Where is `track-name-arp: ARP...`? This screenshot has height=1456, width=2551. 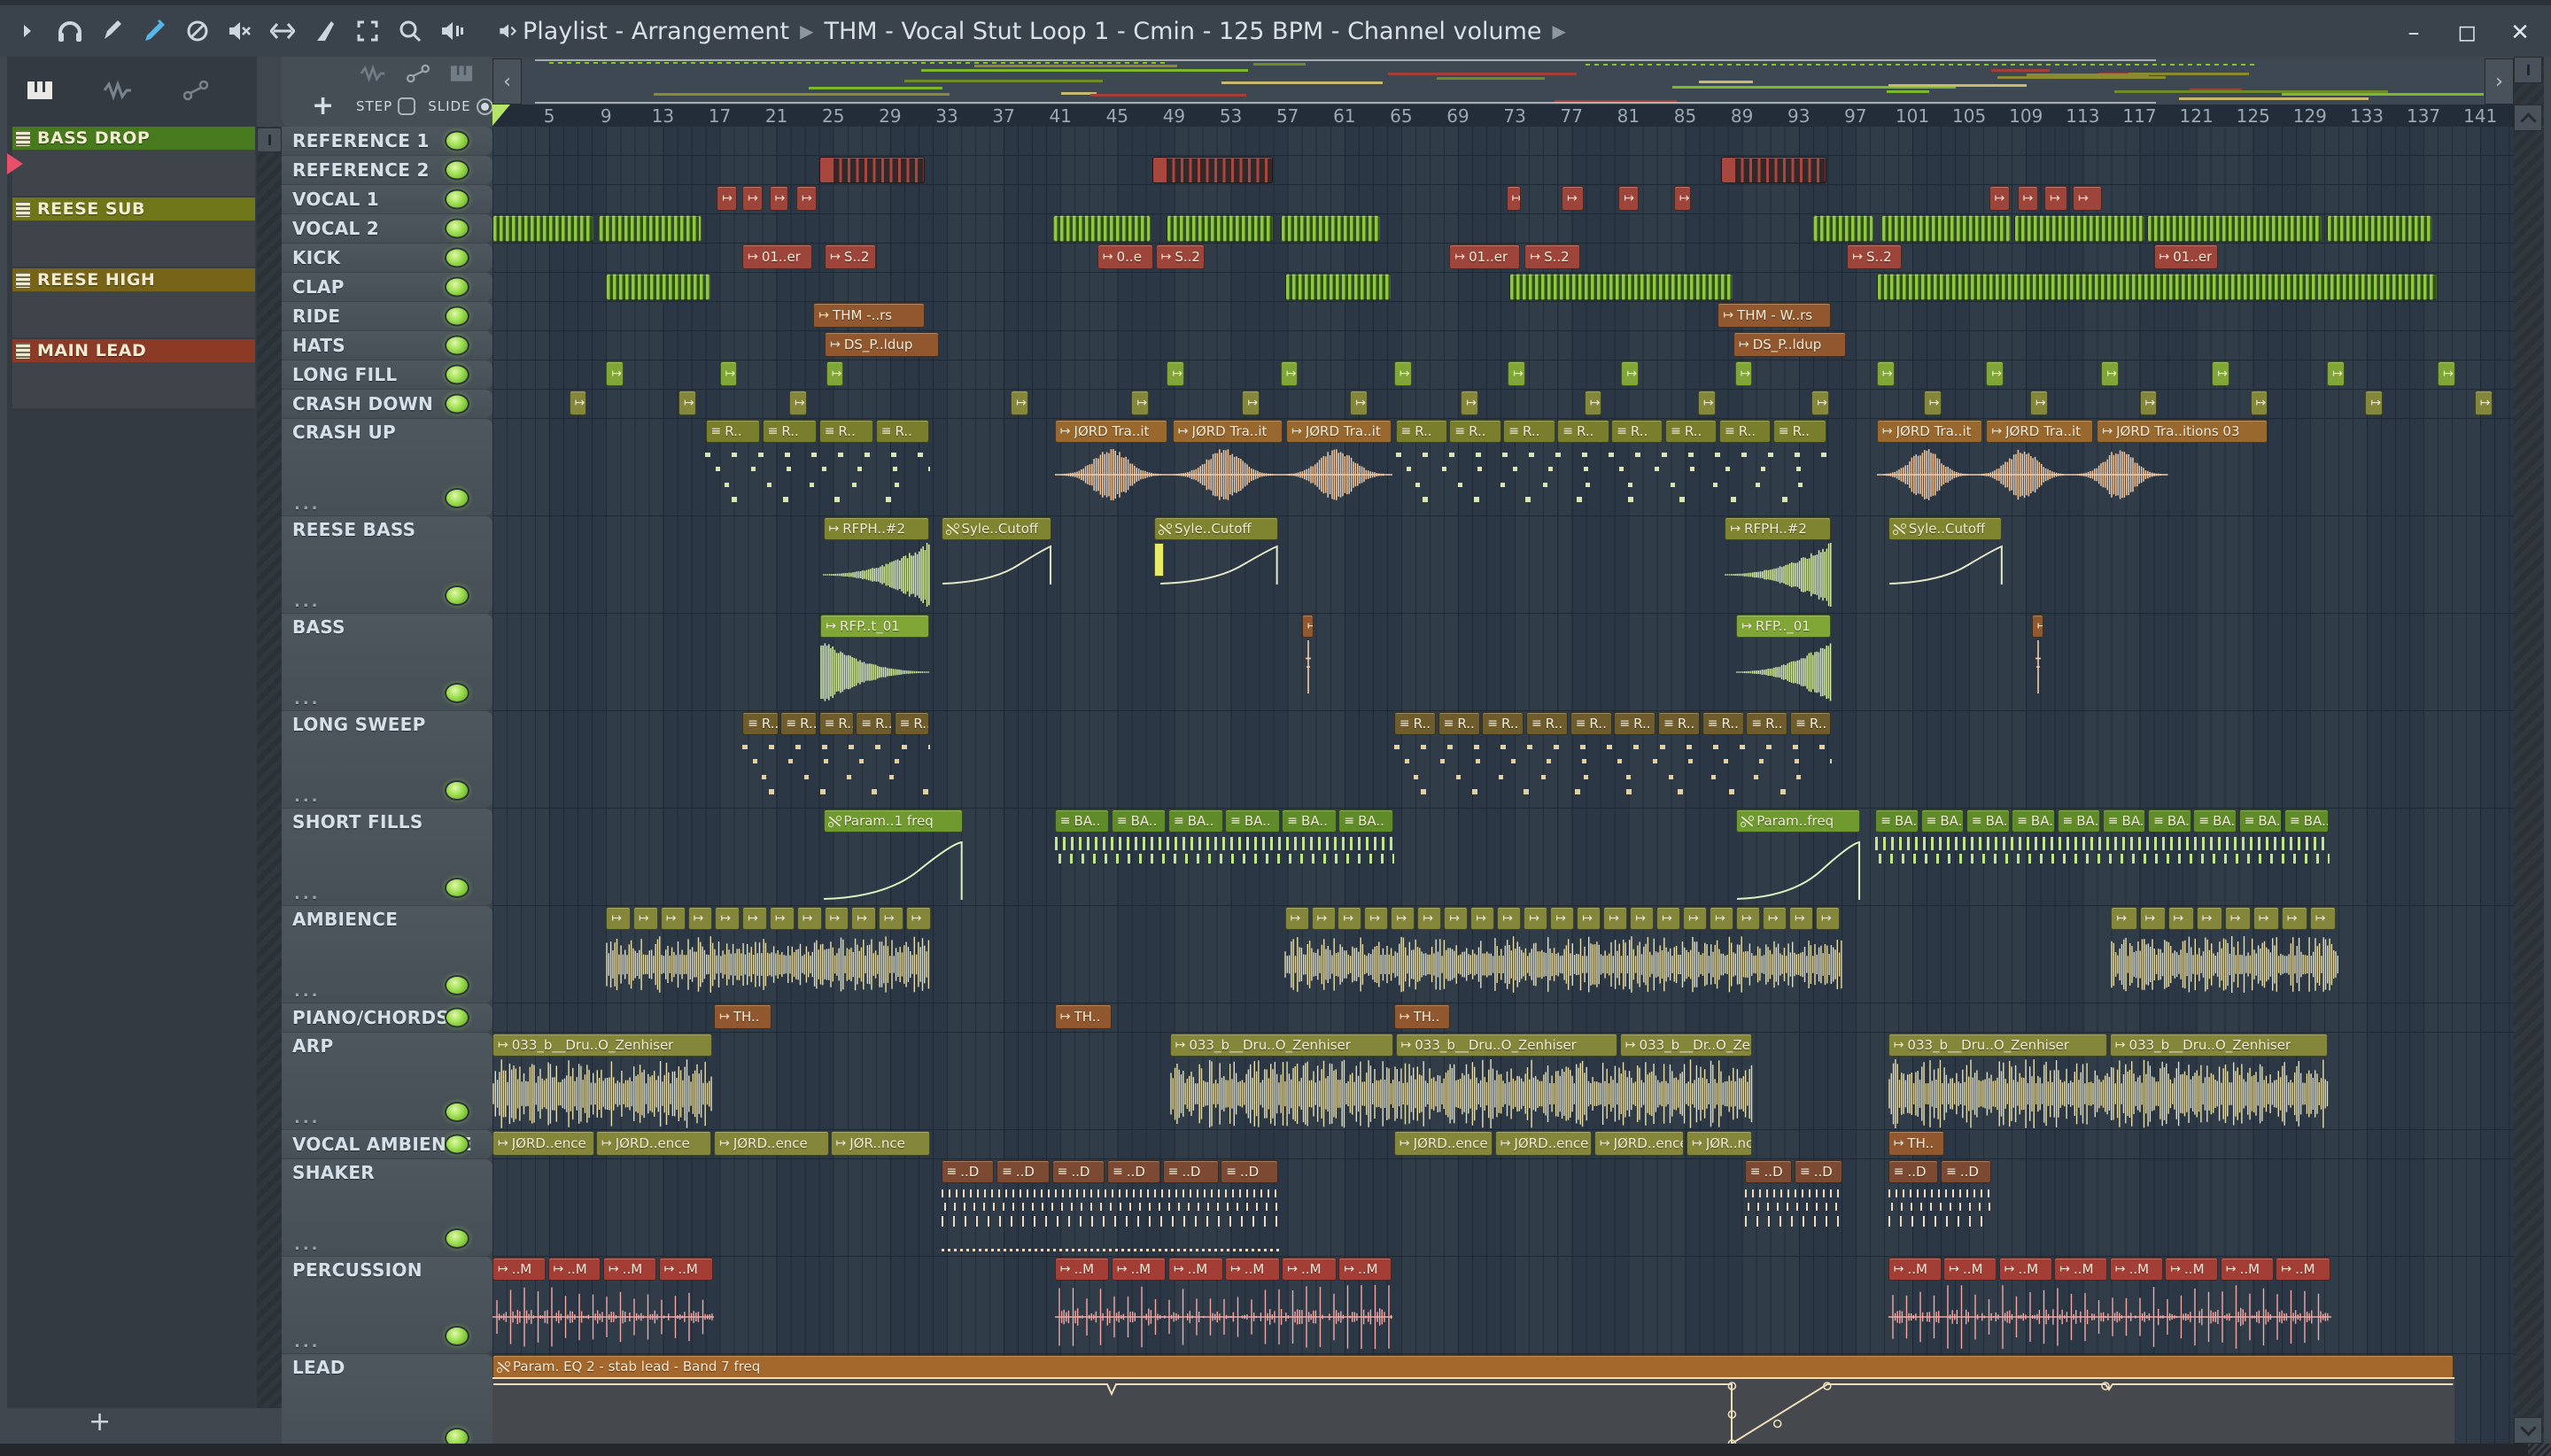 track-name-arp: ARP... is located at coordinates (387, 1081).